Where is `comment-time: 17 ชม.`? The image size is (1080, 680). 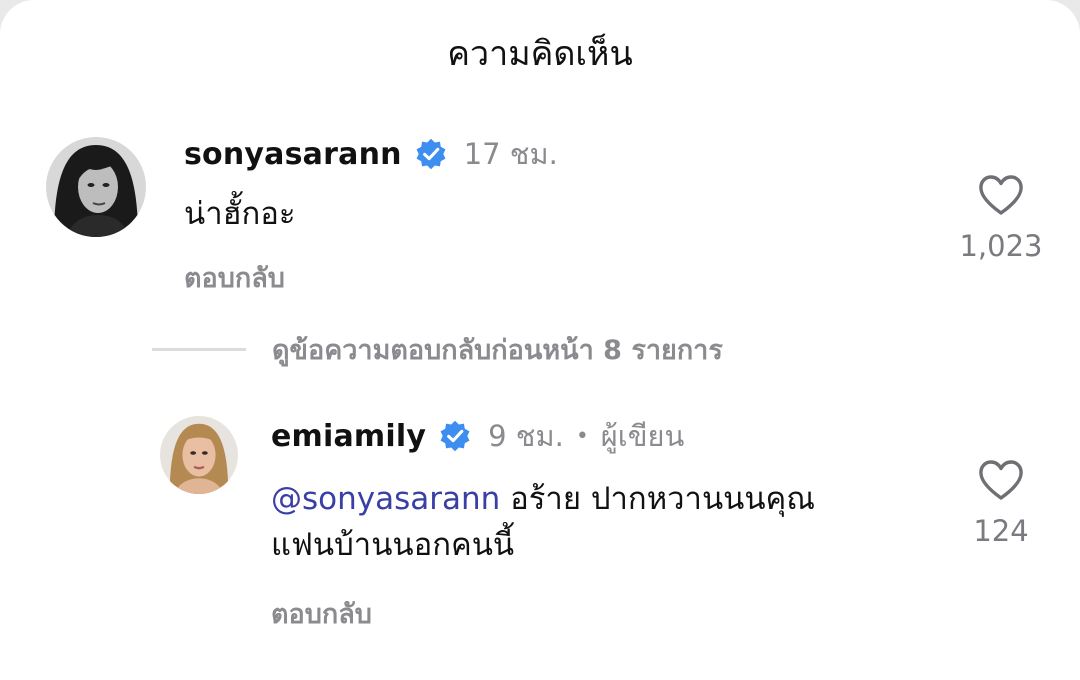
comment-time: 17 ชม. is located at coordinates (510, 154).